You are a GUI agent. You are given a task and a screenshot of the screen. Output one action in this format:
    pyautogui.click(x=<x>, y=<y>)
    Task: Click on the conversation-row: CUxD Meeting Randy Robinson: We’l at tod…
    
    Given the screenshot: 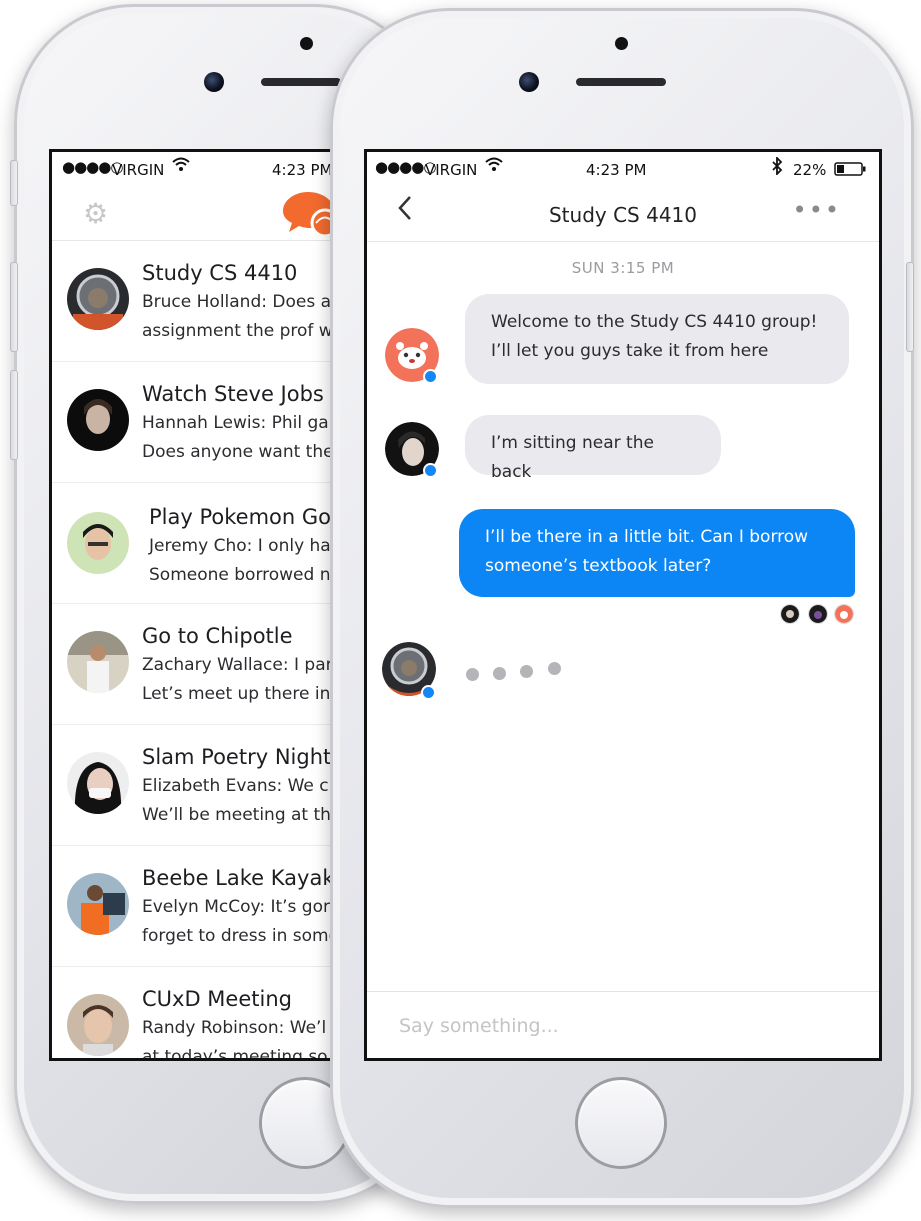 What is the action you would take?
    pyautogui.click(x=197, y=1014)
    